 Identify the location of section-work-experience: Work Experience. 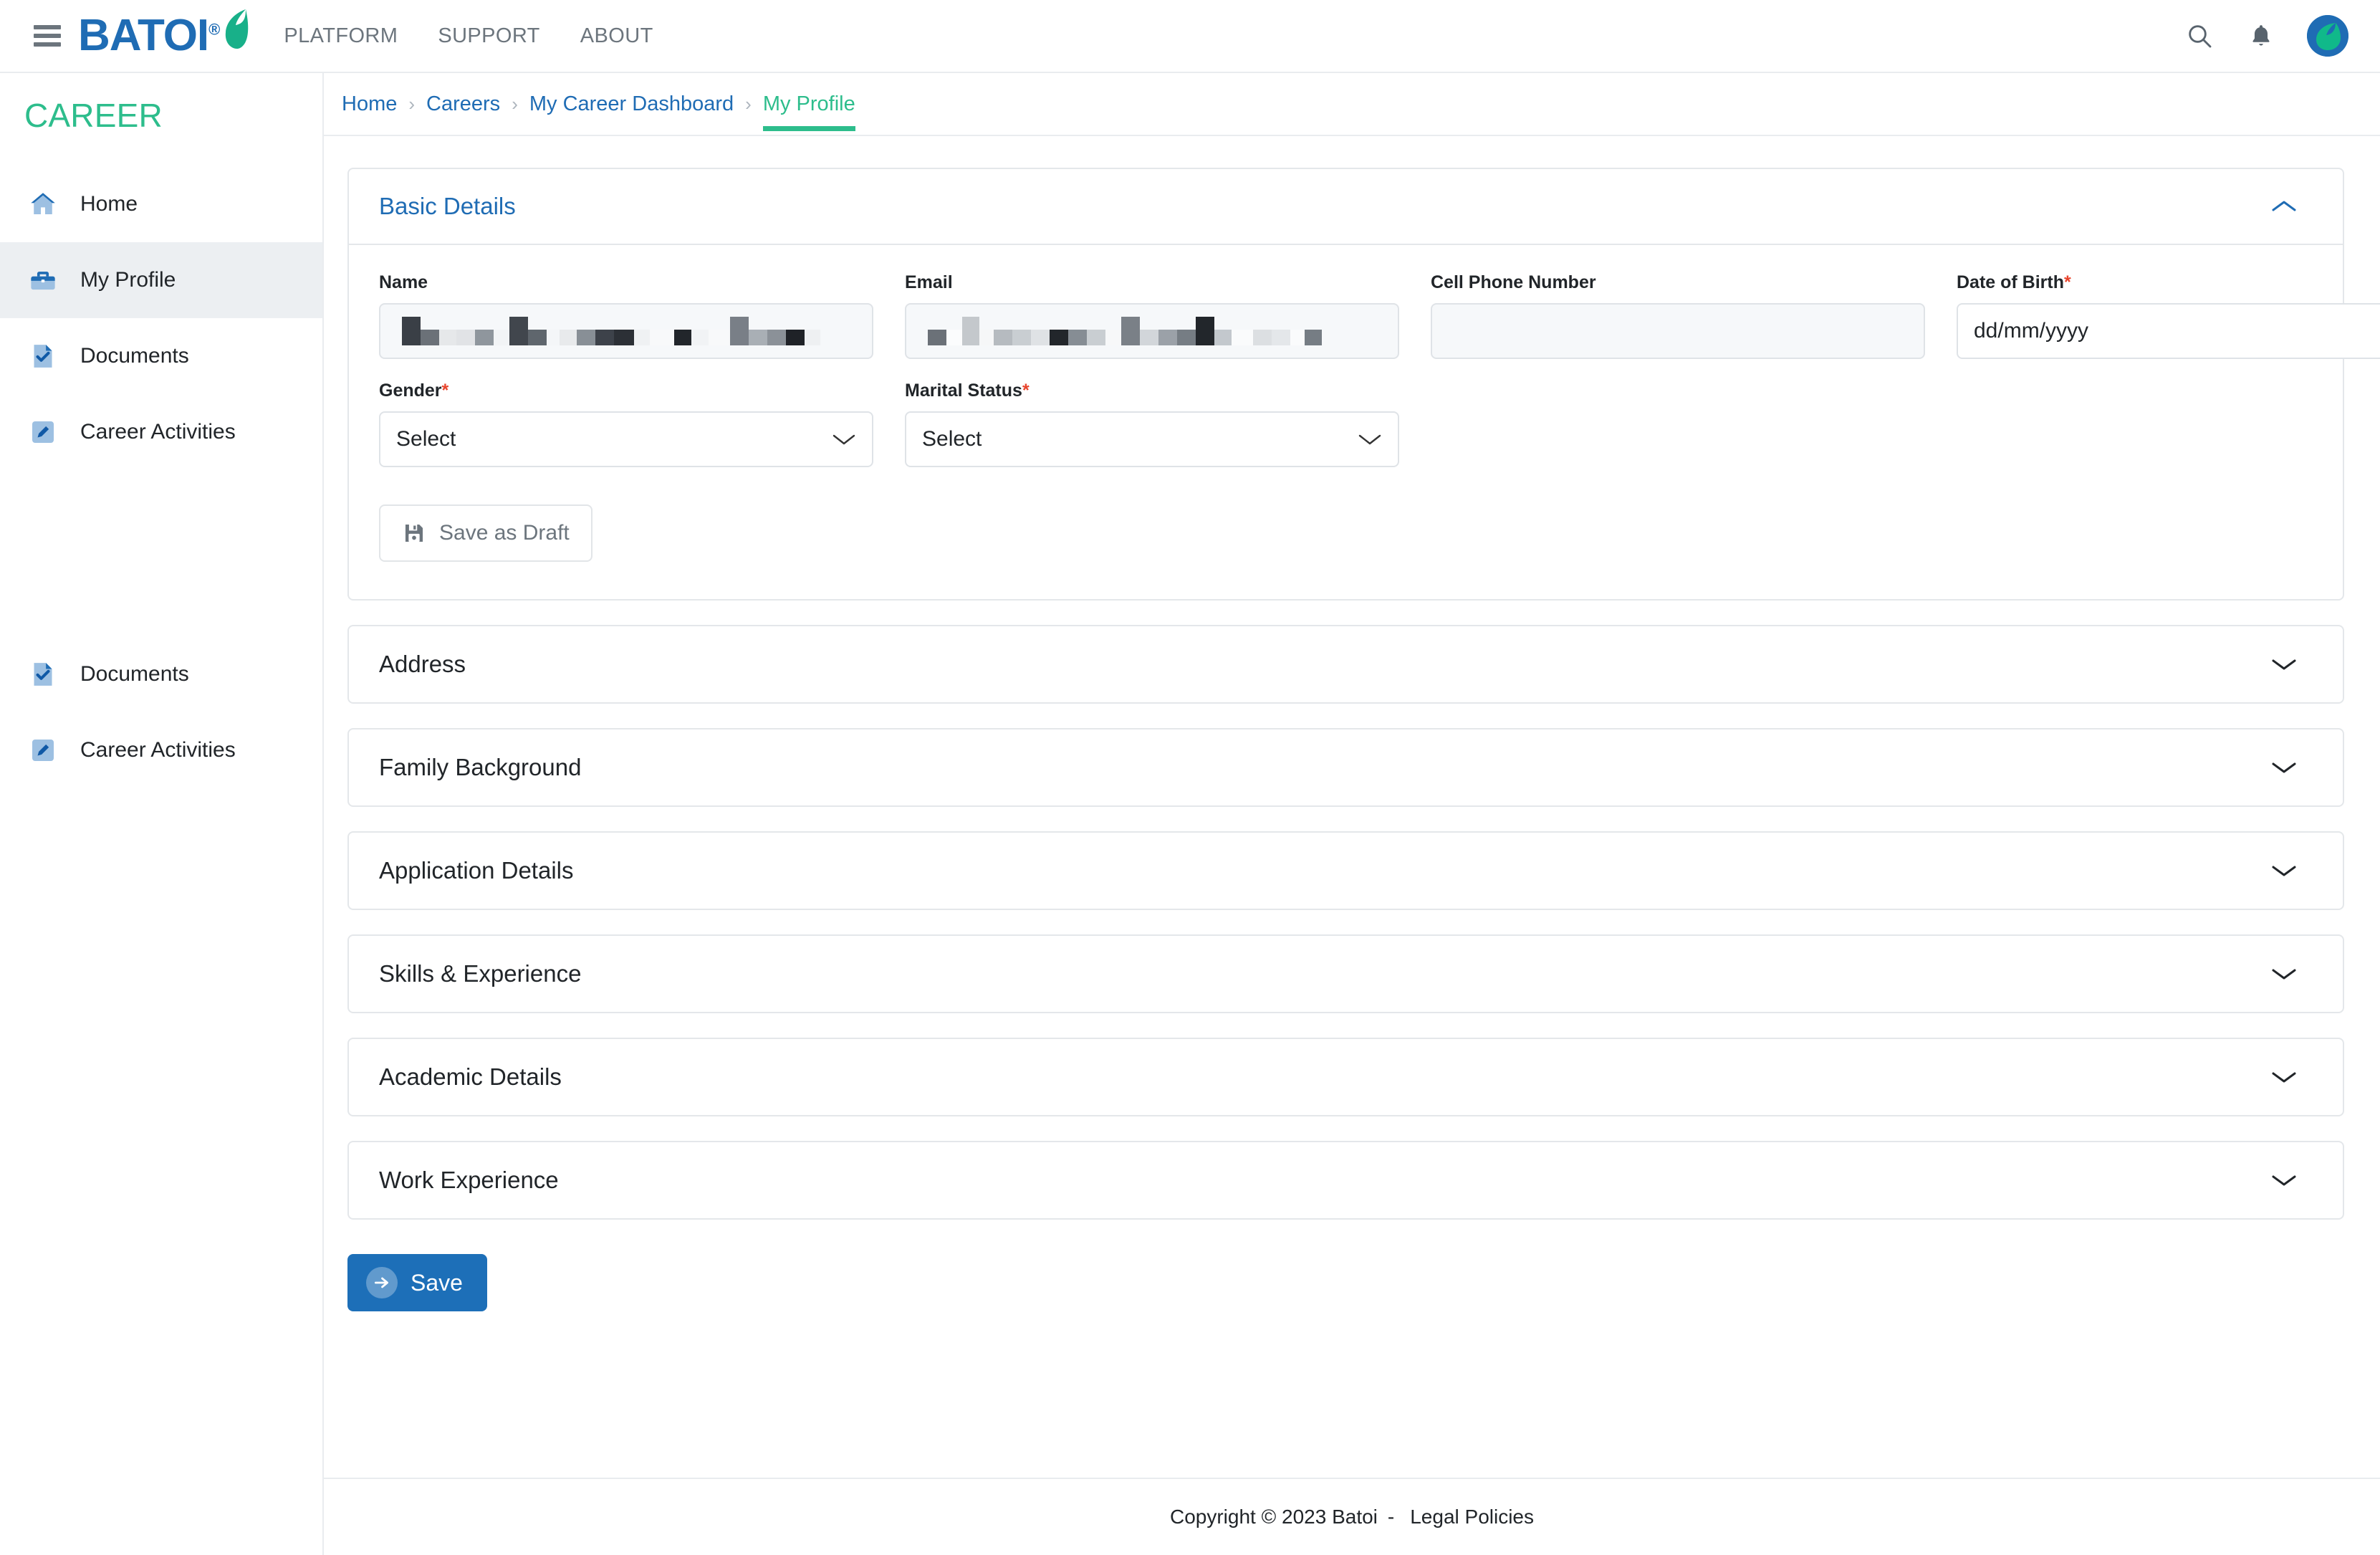
(1345, 1180).